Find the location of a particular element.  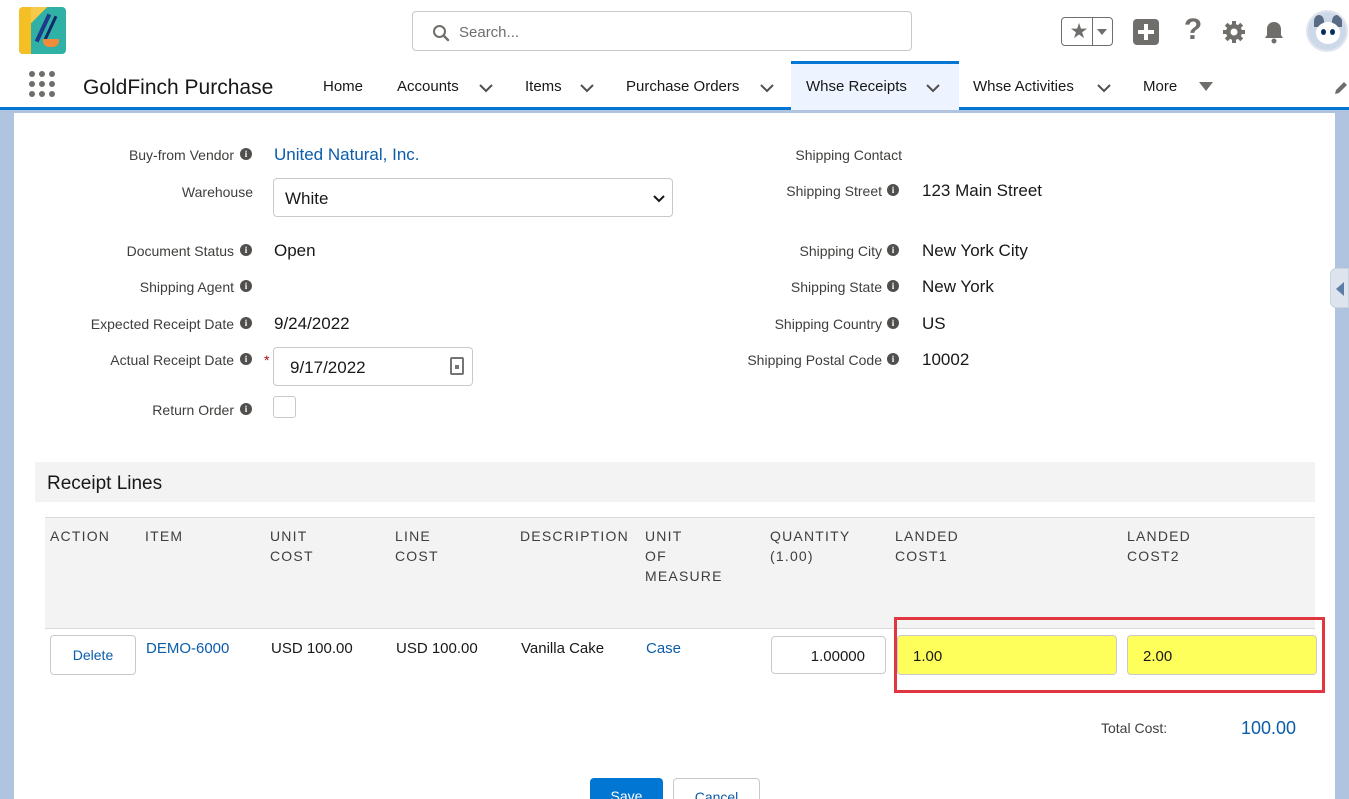

warehouse-selected-value: White is located at coordinates (307, 198).